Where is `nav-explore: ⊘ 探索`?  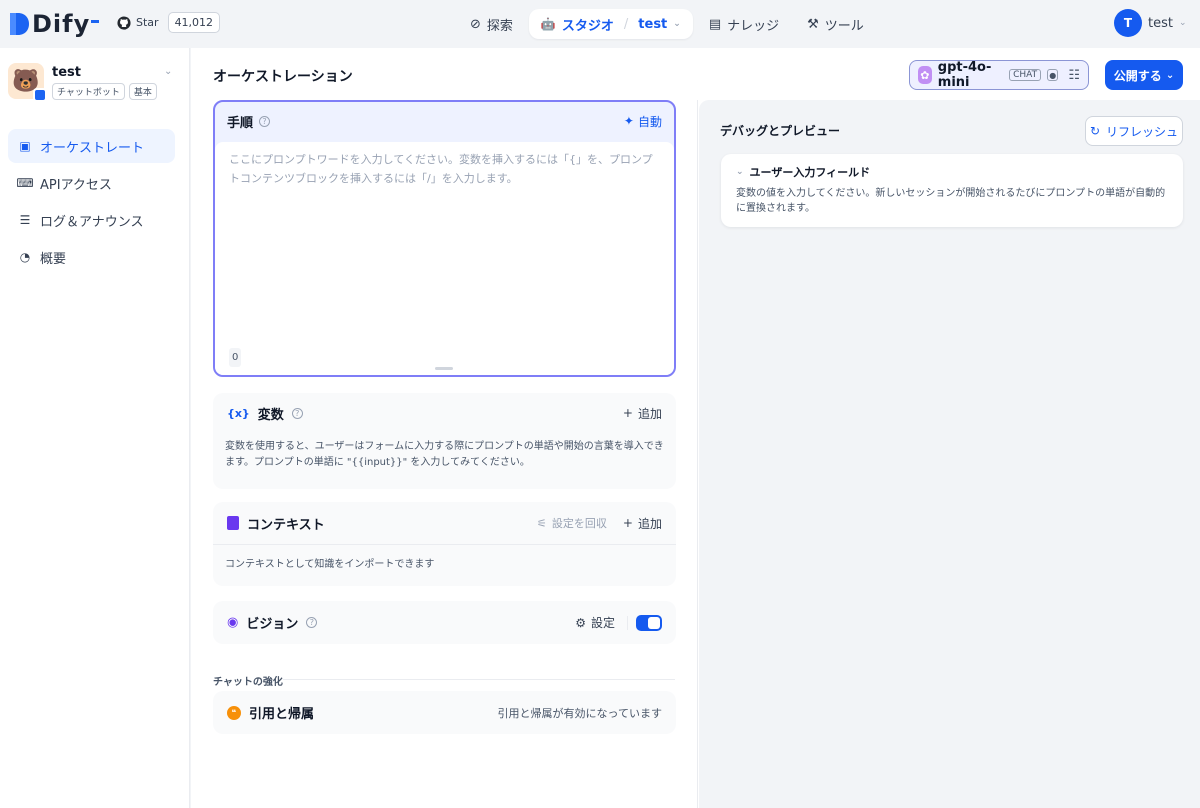
nav-explore: ⊘ 探索 is located at coordinates (491, 24).